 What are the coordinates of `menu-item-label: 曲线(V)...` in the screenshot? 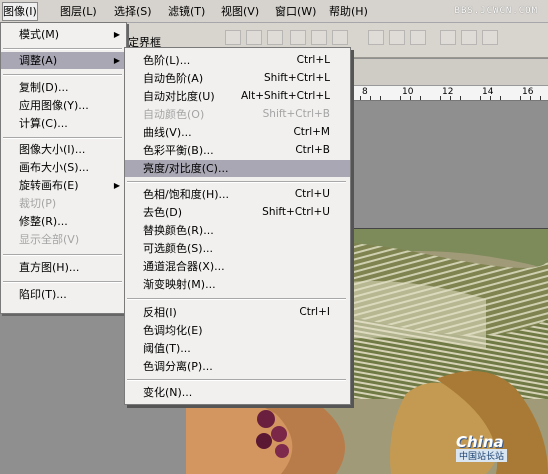 It's located at (167, 132).